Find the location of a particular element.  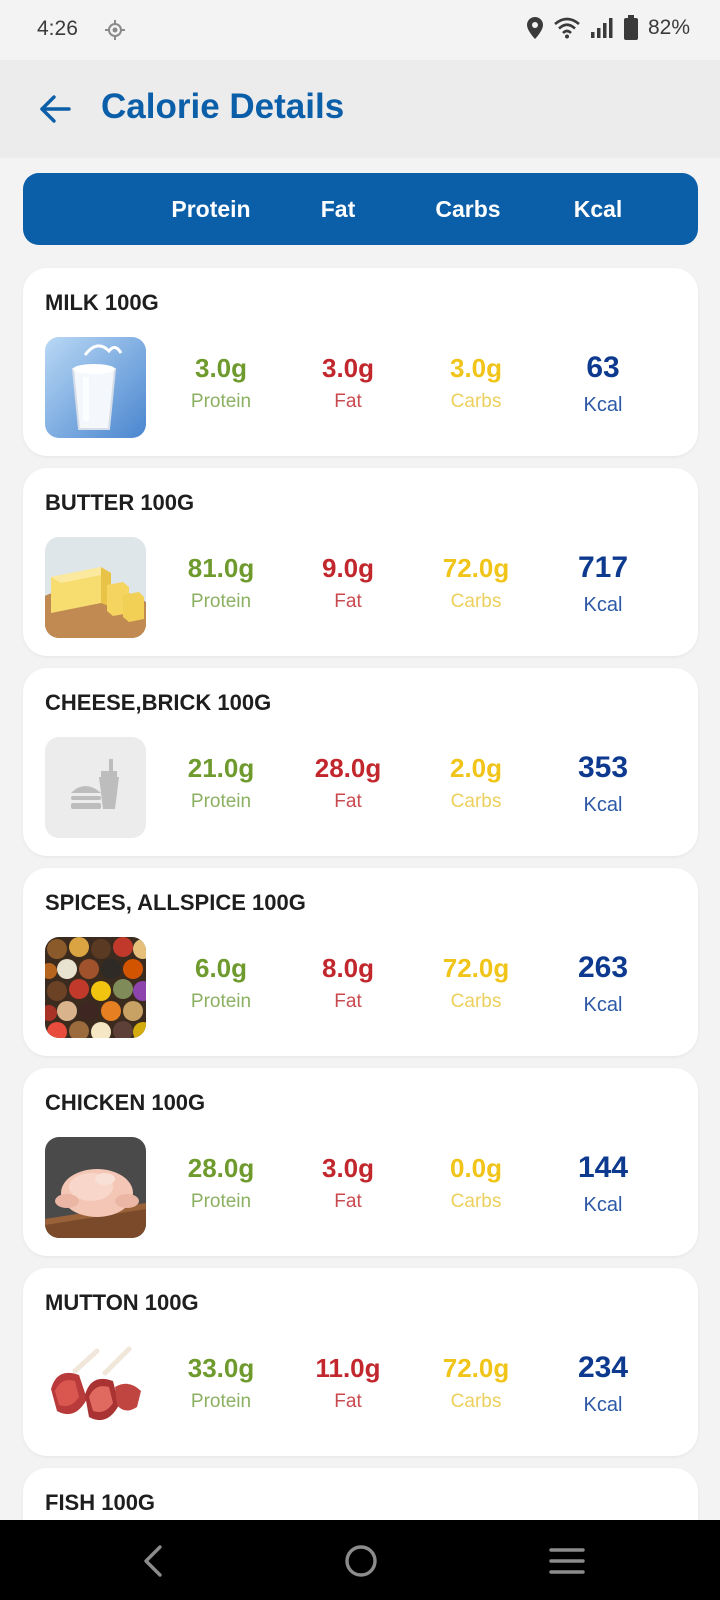

arrow-back-icon is located at coordinates (55, 109).